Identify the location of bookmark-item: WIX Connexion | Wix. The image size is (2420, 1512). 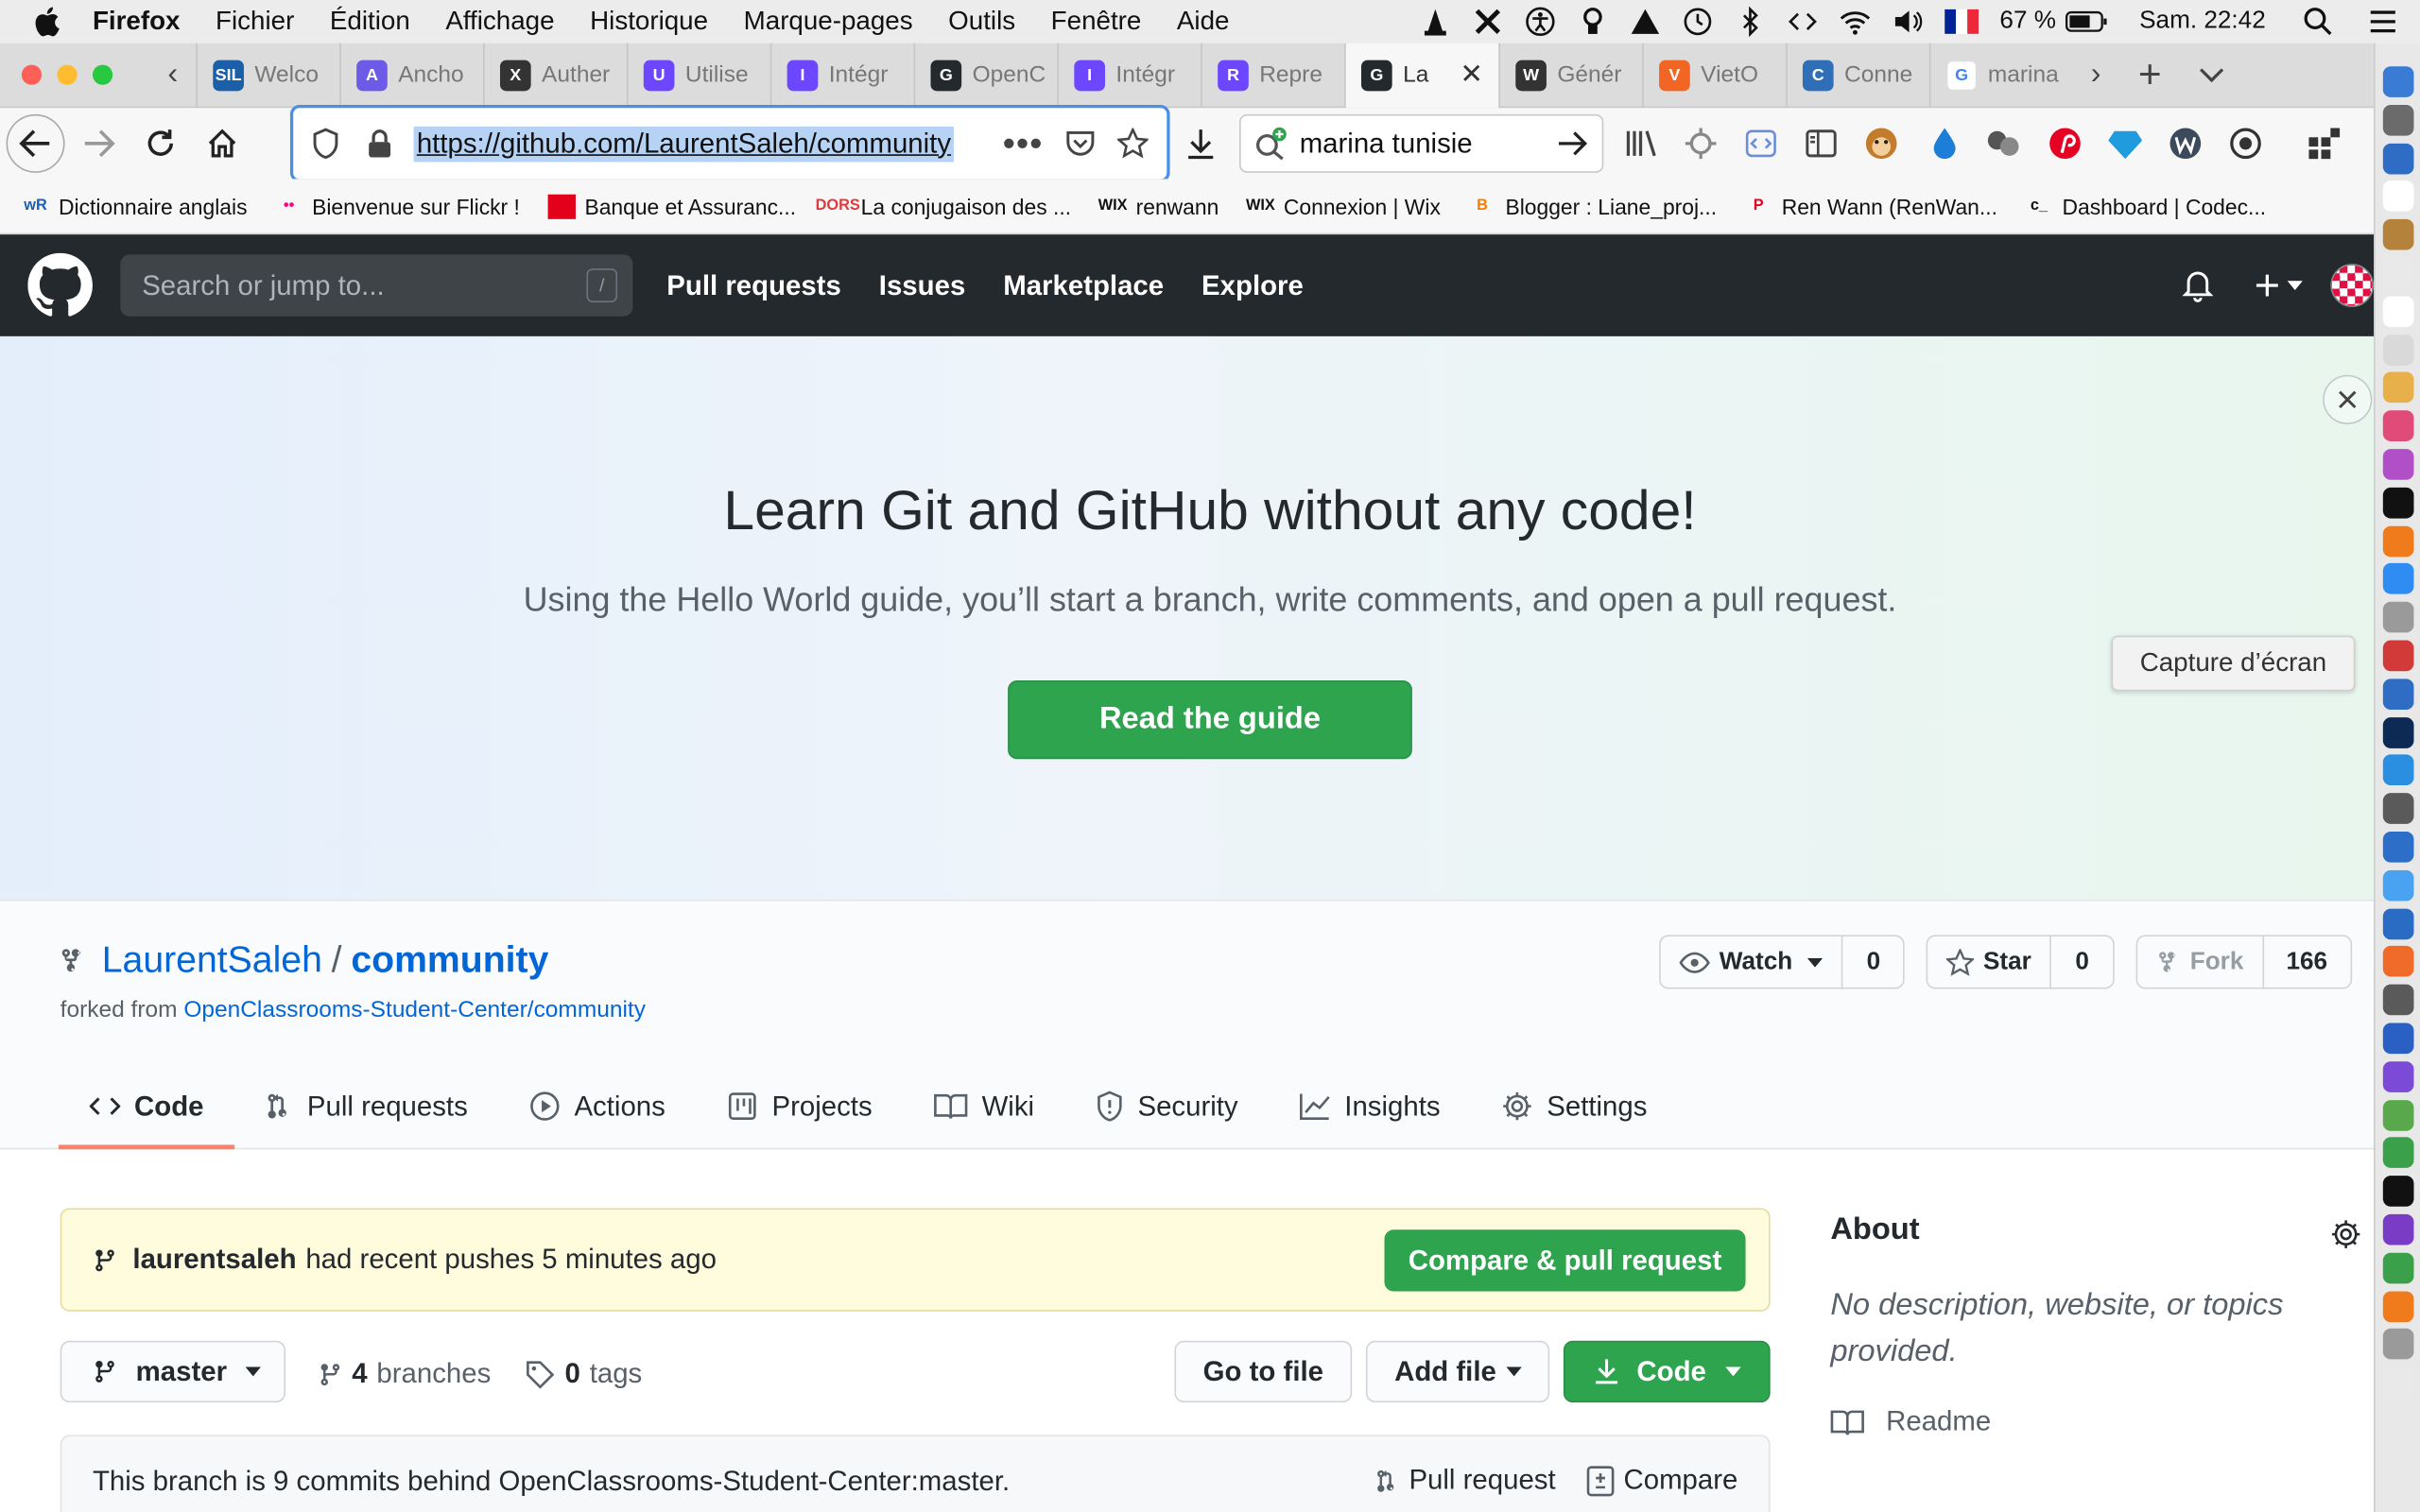
(1343, 206).